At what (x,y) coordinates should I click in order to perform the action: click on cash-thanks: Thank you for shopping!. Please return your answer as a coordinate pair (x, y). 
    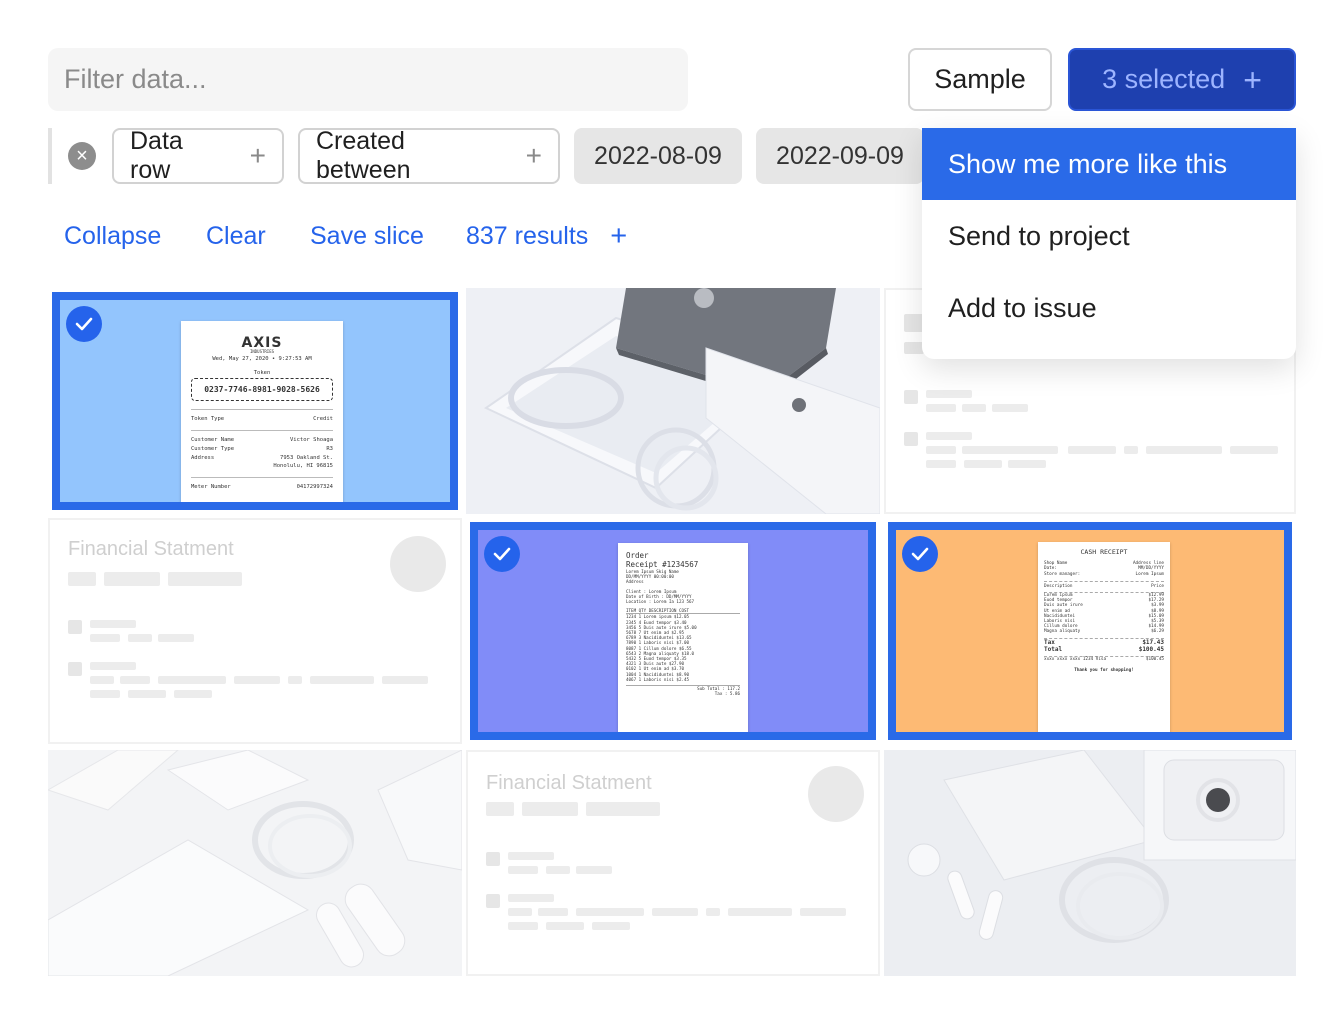
    Looking at the image, I should click on (1104, 670).